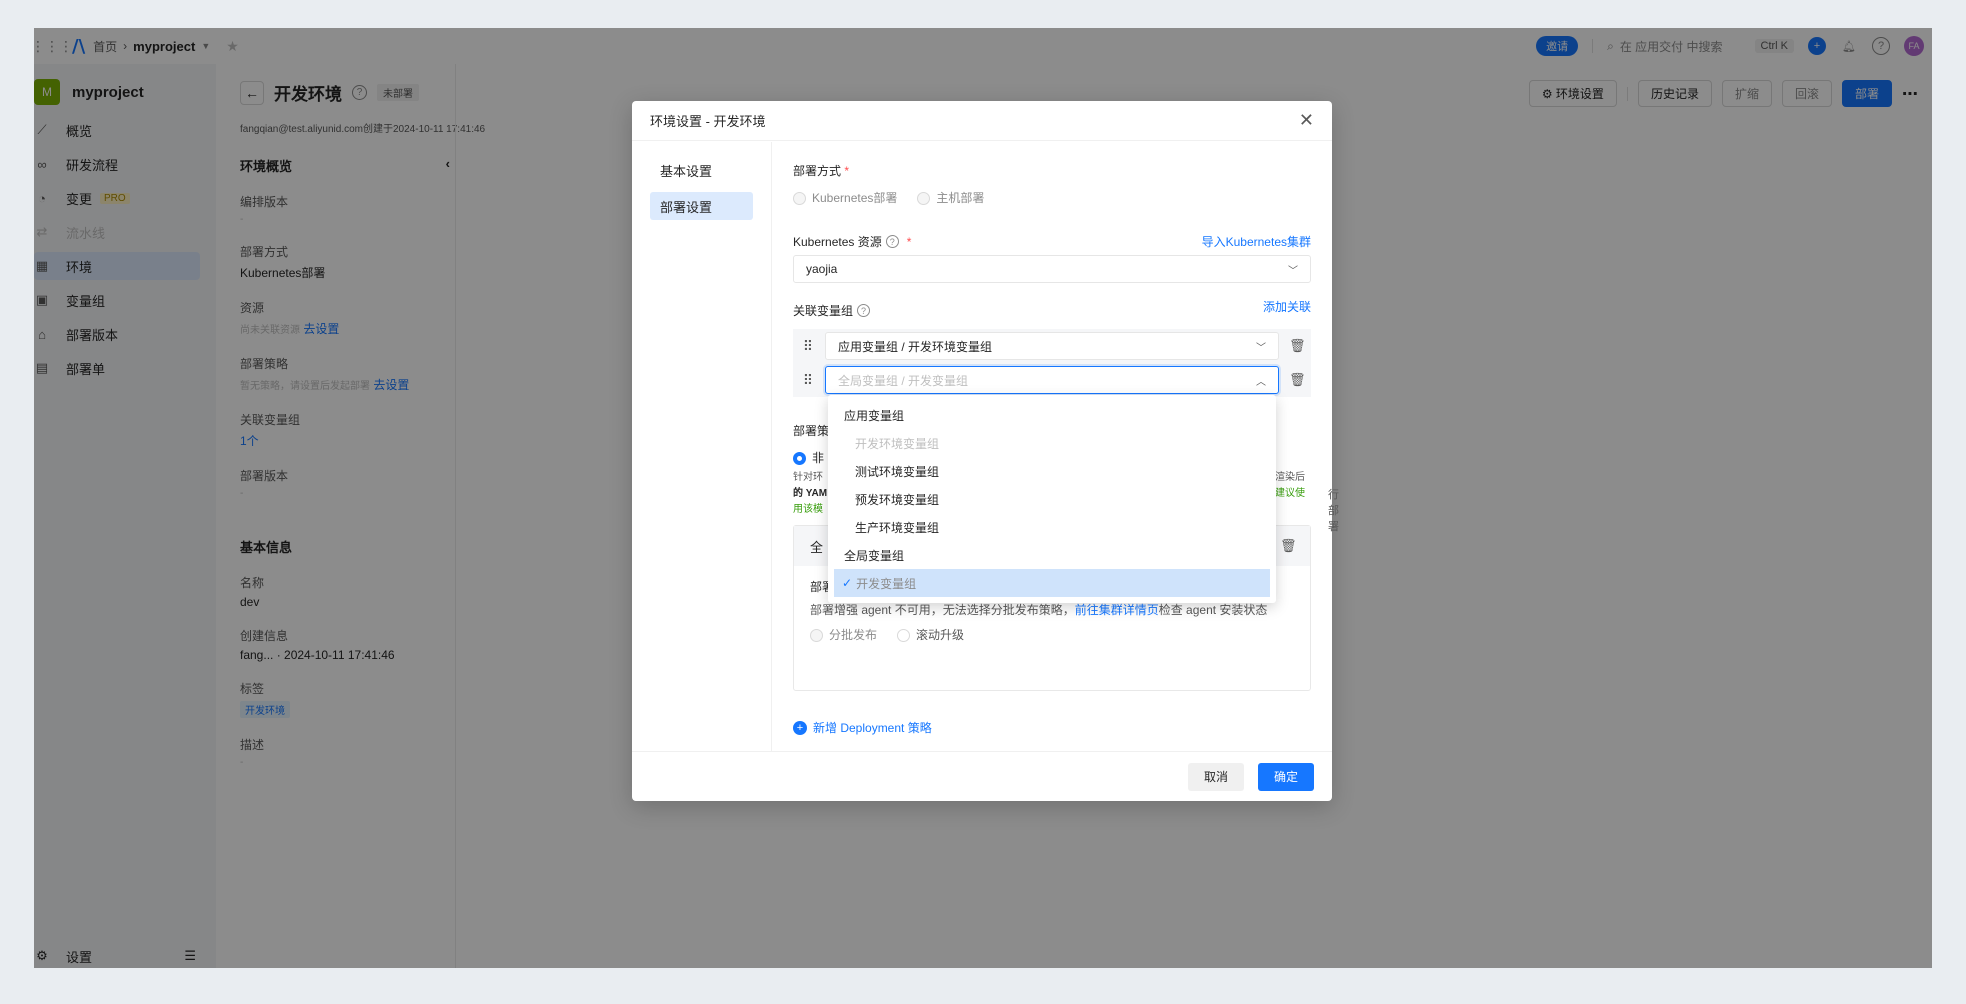 The image size is (1966, 1004). I want to click on strategy-label: 部署策, so click(811, 431).